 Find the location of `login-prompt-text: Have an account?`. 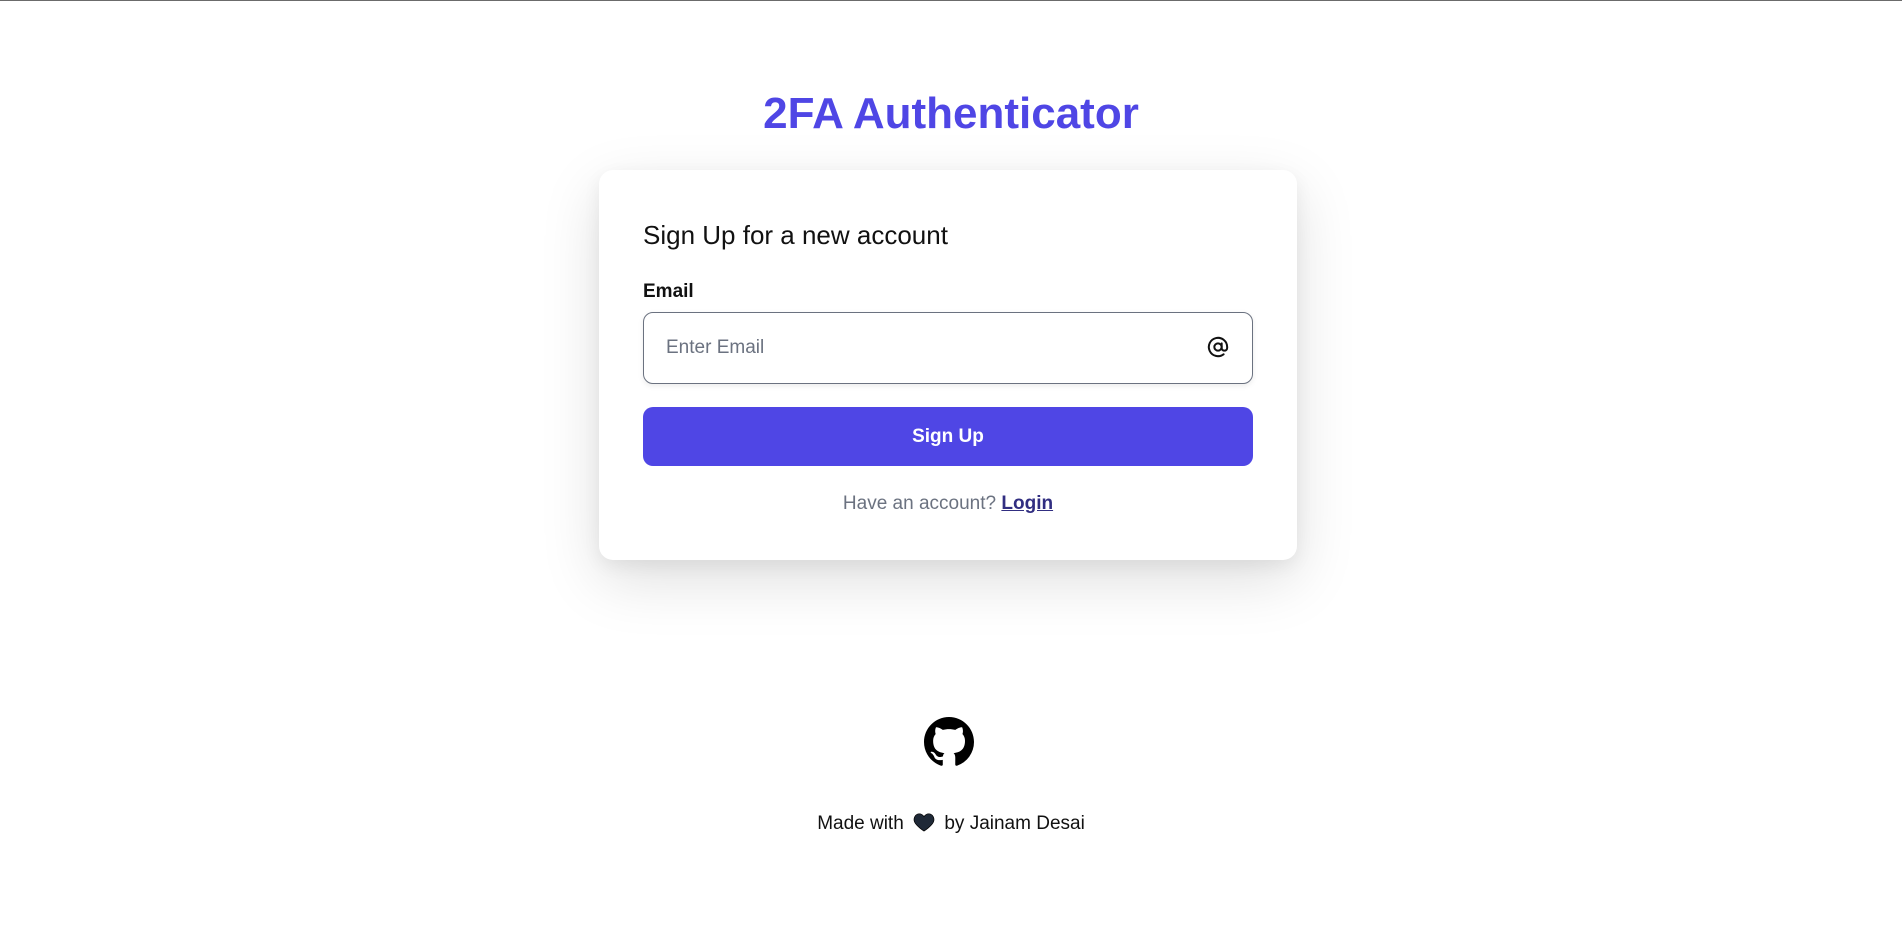

login-prompt-text: Have an account? is located at coordinates (919, 503).